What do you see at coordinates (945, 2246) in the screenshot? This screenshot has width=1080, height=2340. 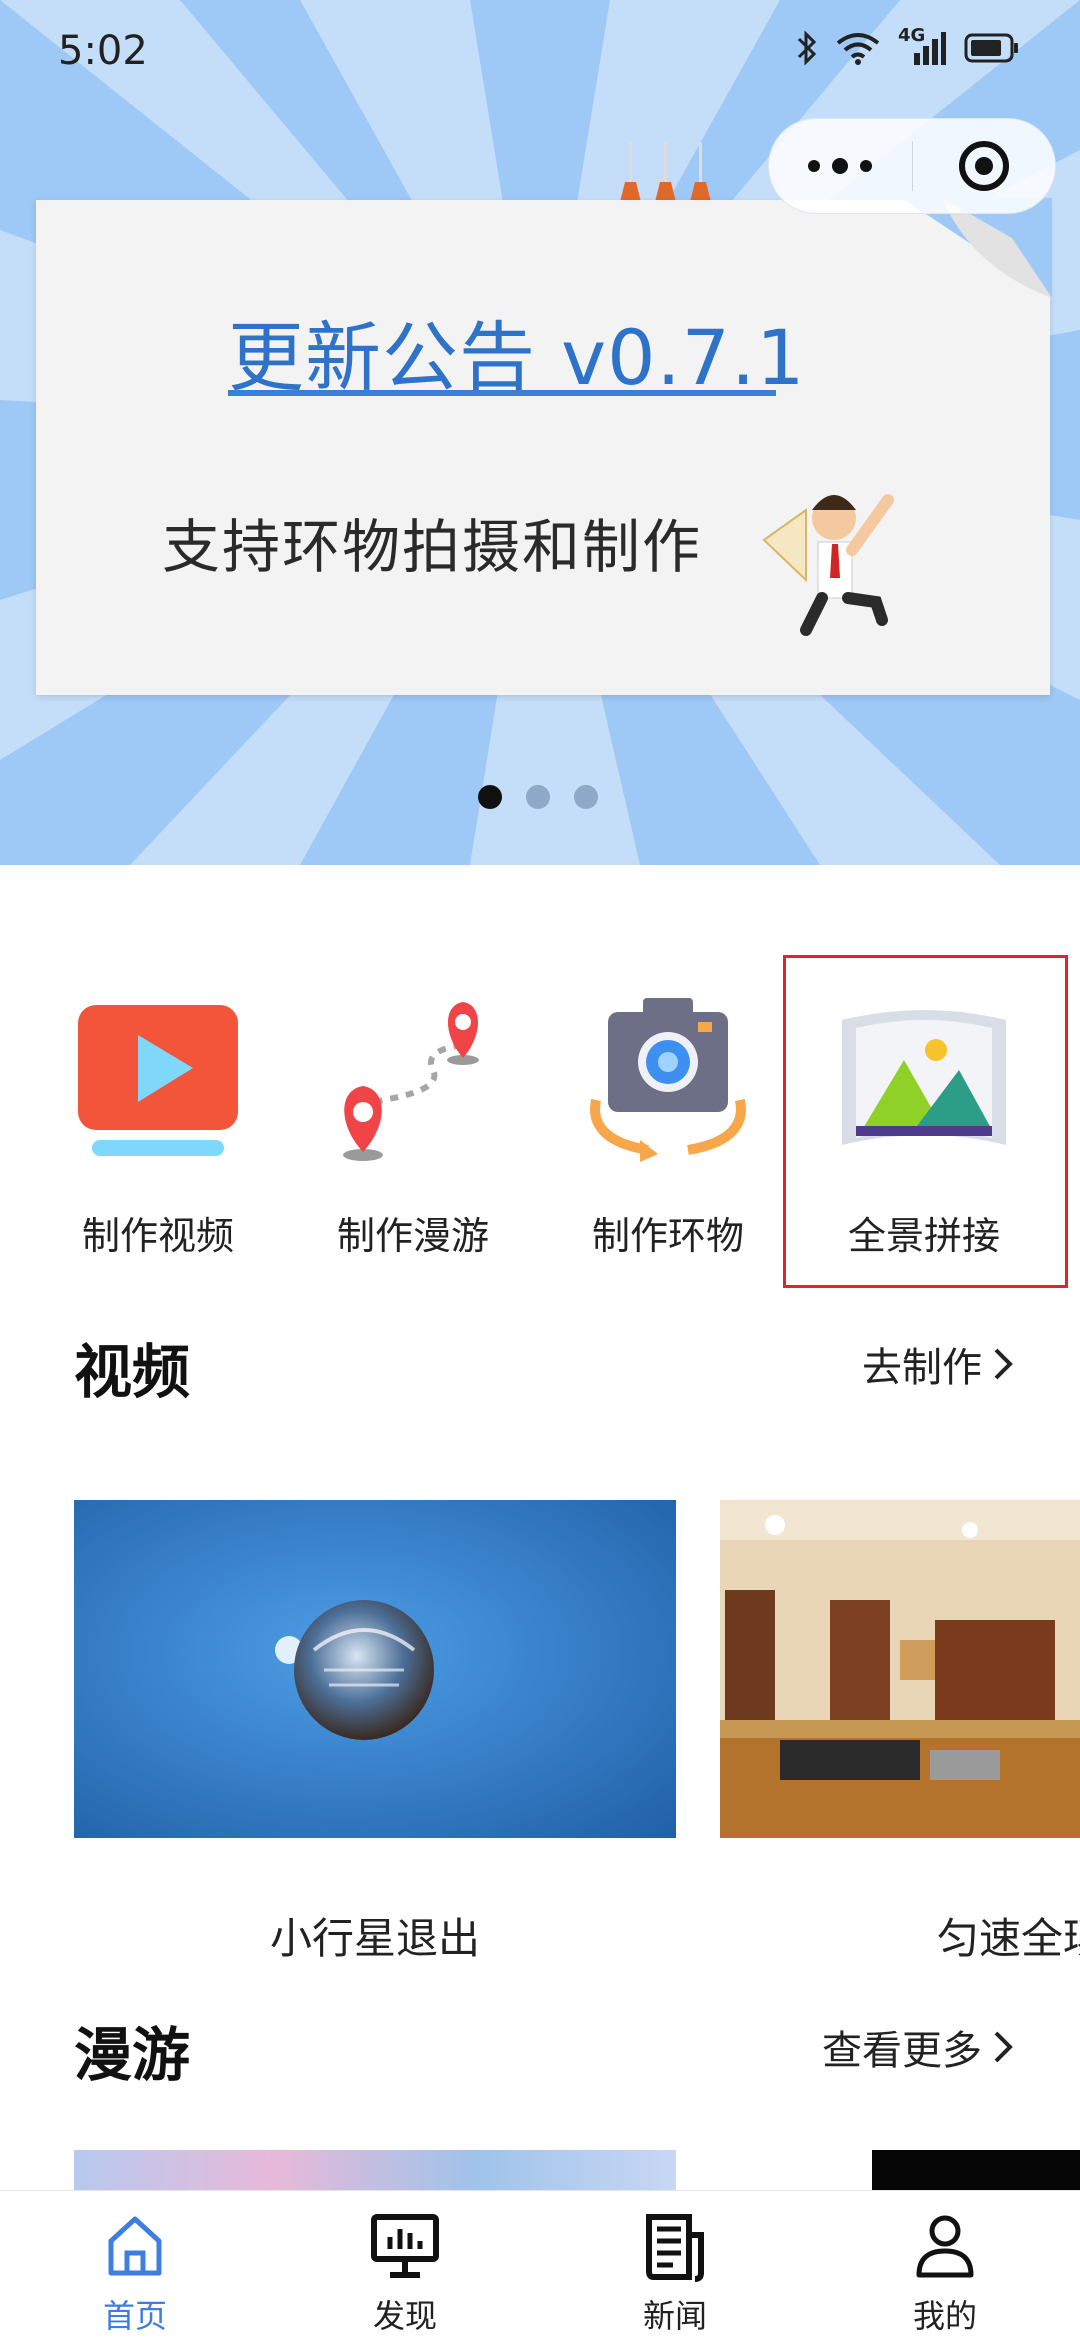 I see `user-profile-icon` at bounding box center [945, 2246].